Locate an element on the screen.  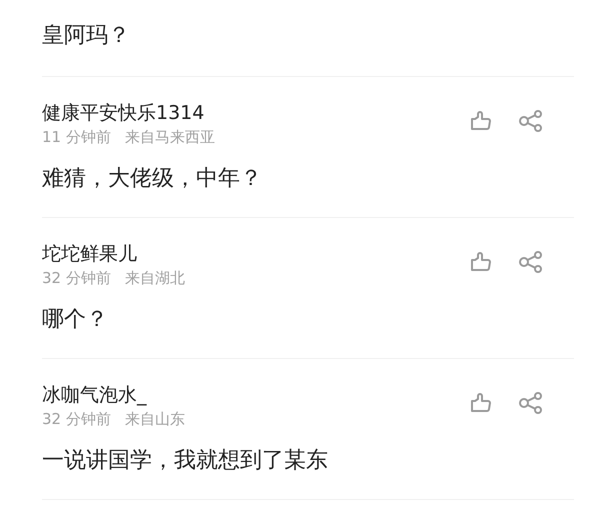
comment-text: 难猜，大佬级，中年？ is located at coordinates (152, 179).